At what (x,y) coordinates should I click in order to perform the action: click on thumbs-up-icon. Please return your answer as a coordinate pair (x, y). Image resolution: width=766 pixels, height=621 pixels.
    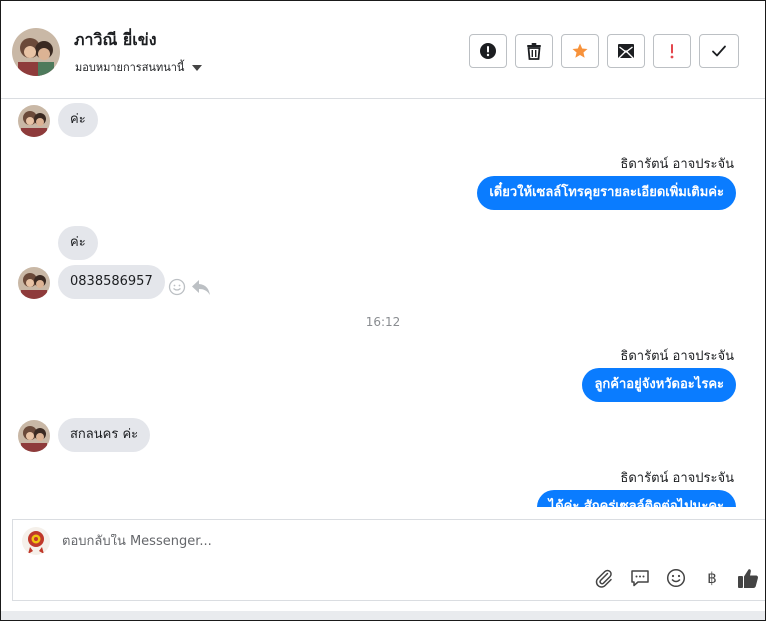
    Looking at the image, I should click on (748, 578).